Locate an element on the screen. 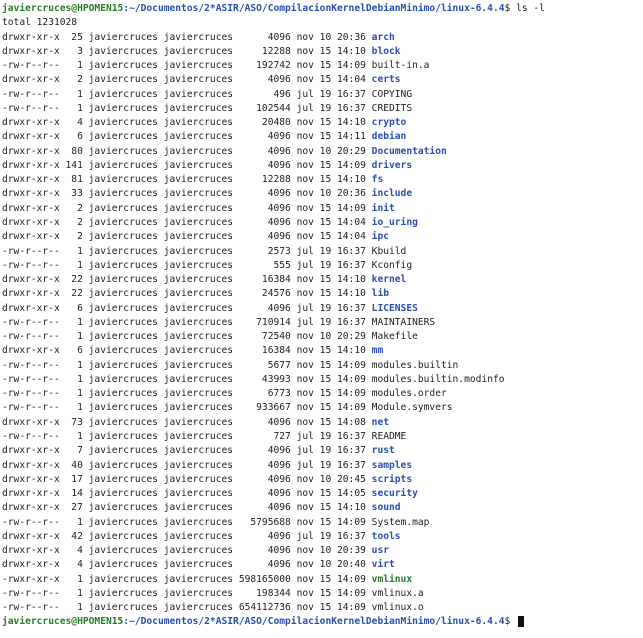  text-cursor is located at coordinates (521, 621).